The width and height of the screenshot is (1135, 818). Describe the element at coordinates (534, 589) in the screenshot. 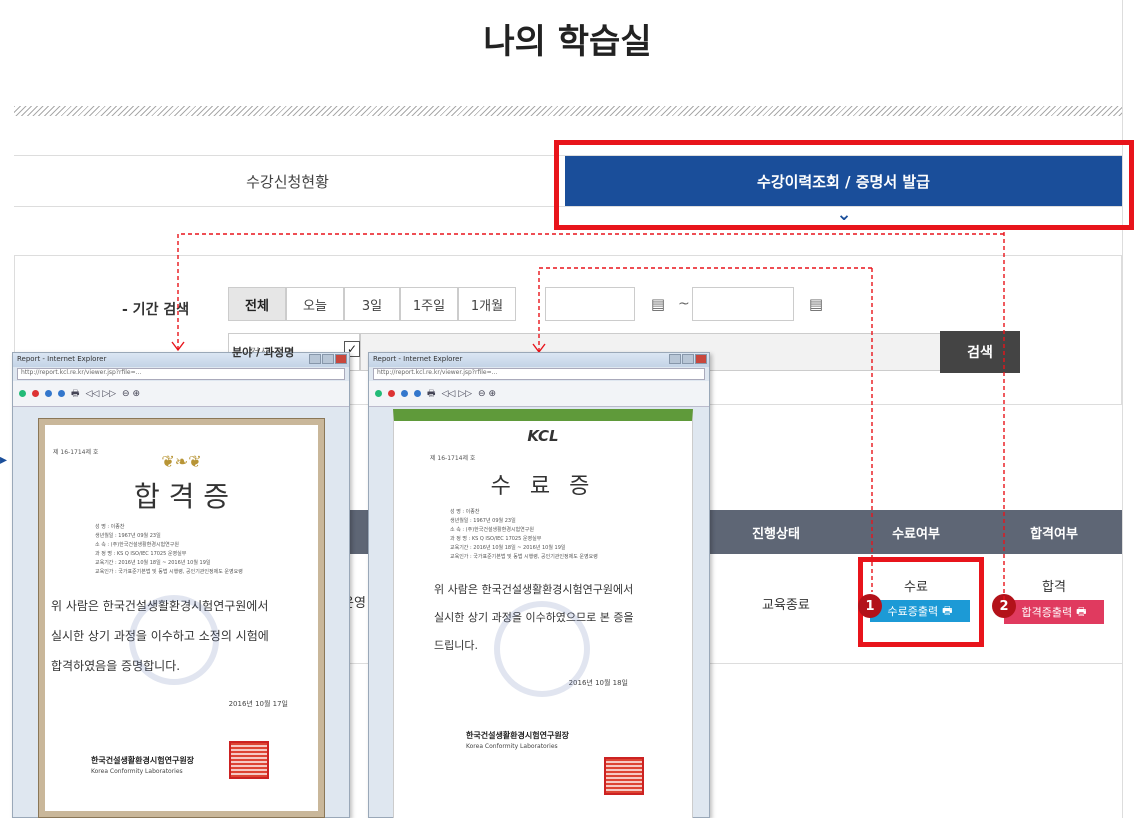

I see `body-line: 위 사람은 한국건설생활환경시험연구원에서` at that location.